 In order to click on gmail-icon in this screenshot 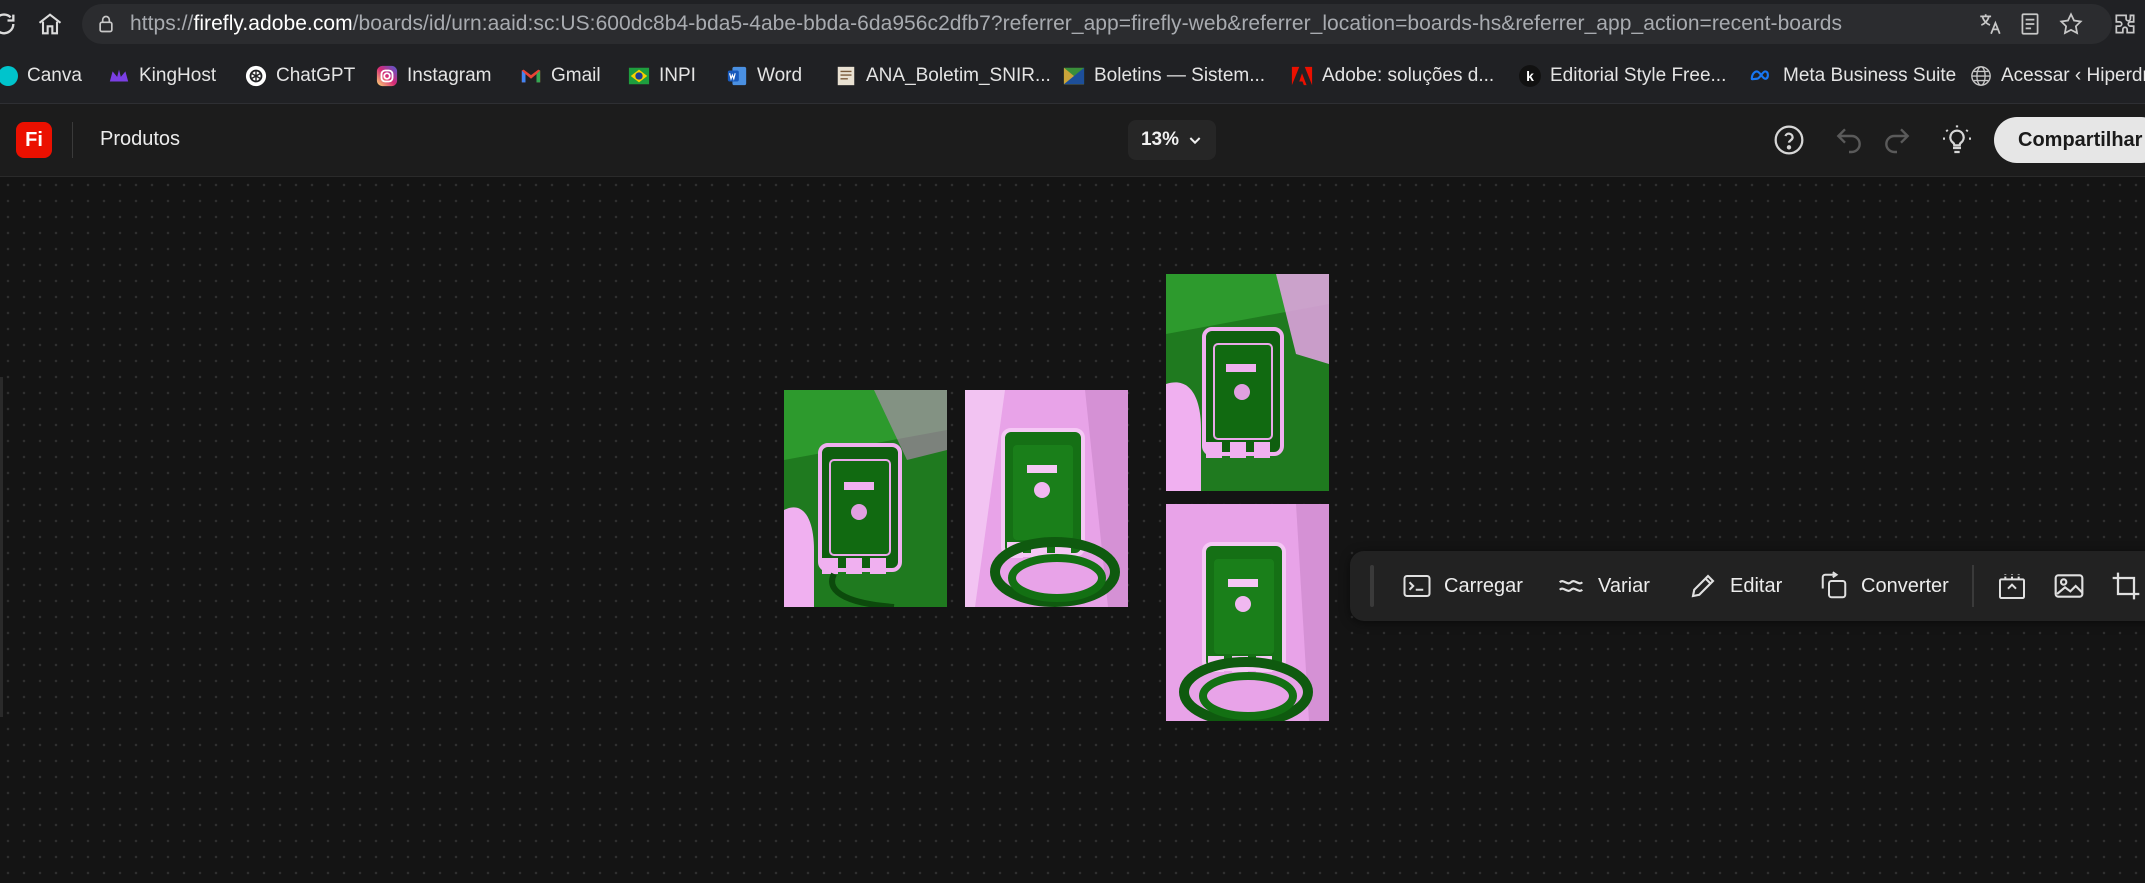, I will do `click(531, 75)`.